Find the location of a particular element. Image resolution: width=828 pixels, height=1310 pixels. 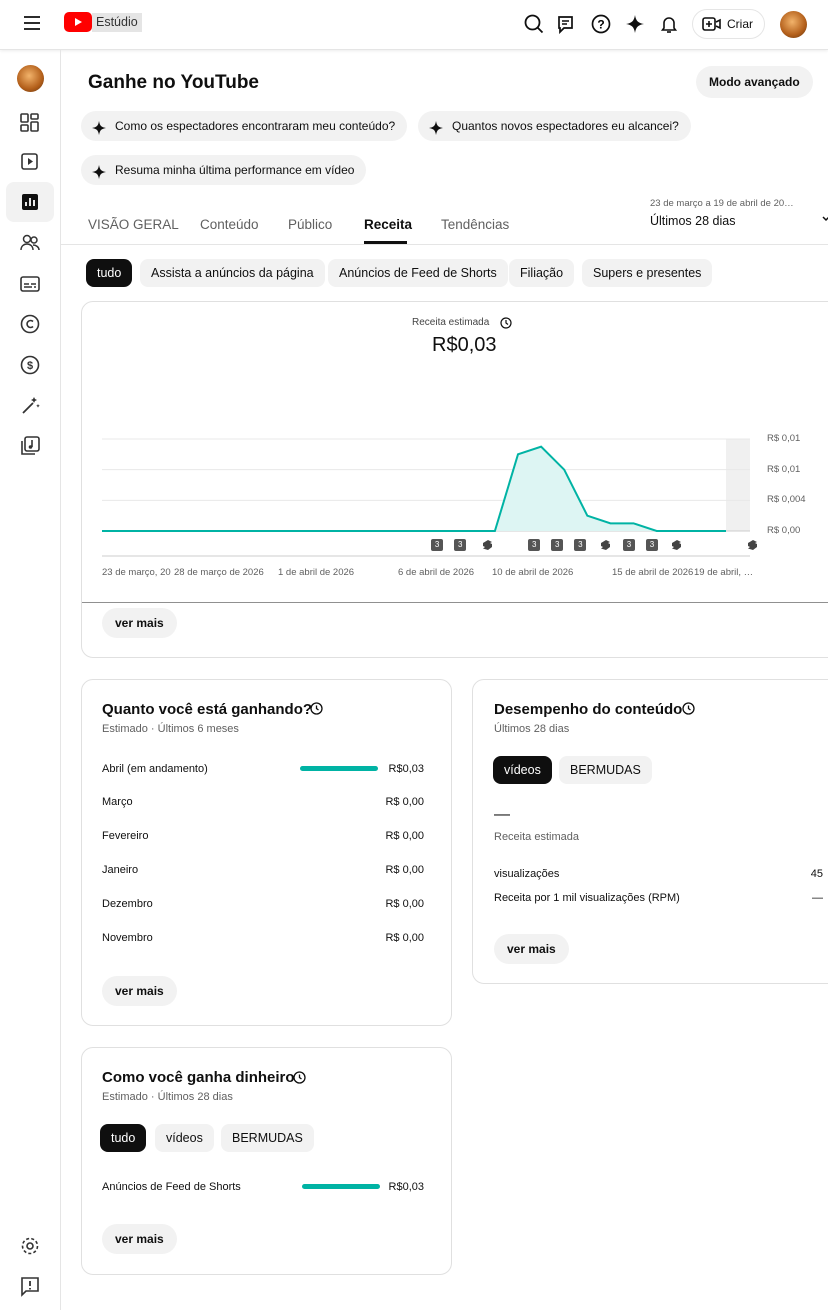

send-feedback-icon is located at coordinates (30, 1286).